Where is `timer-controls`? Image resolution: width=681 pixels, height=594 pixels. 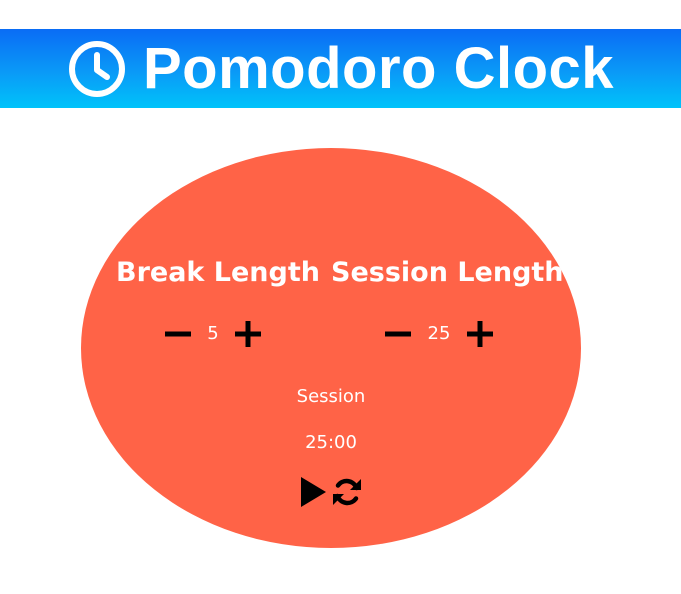 timer-controls is located at coordinates (330, 492).